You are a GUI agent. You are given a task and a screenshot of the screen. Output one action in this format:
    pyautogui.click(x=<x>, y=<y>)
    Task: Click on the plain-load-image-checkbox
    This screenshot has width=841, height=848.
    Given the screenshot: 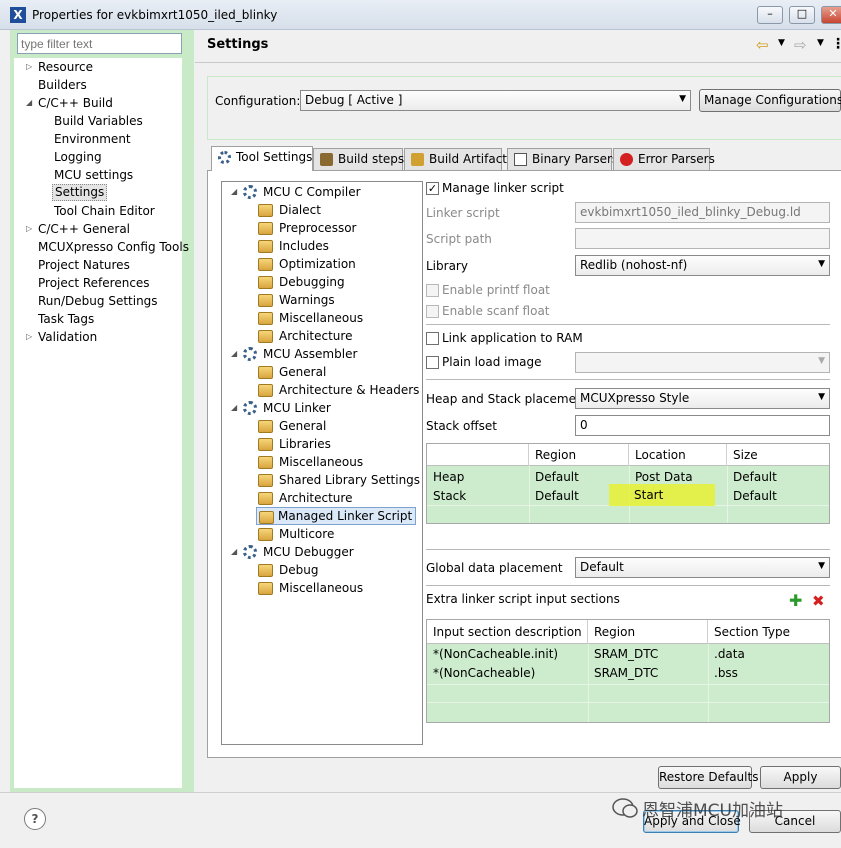 What is the action you would take?
    pyautogui.click(x=432, y=362)
    